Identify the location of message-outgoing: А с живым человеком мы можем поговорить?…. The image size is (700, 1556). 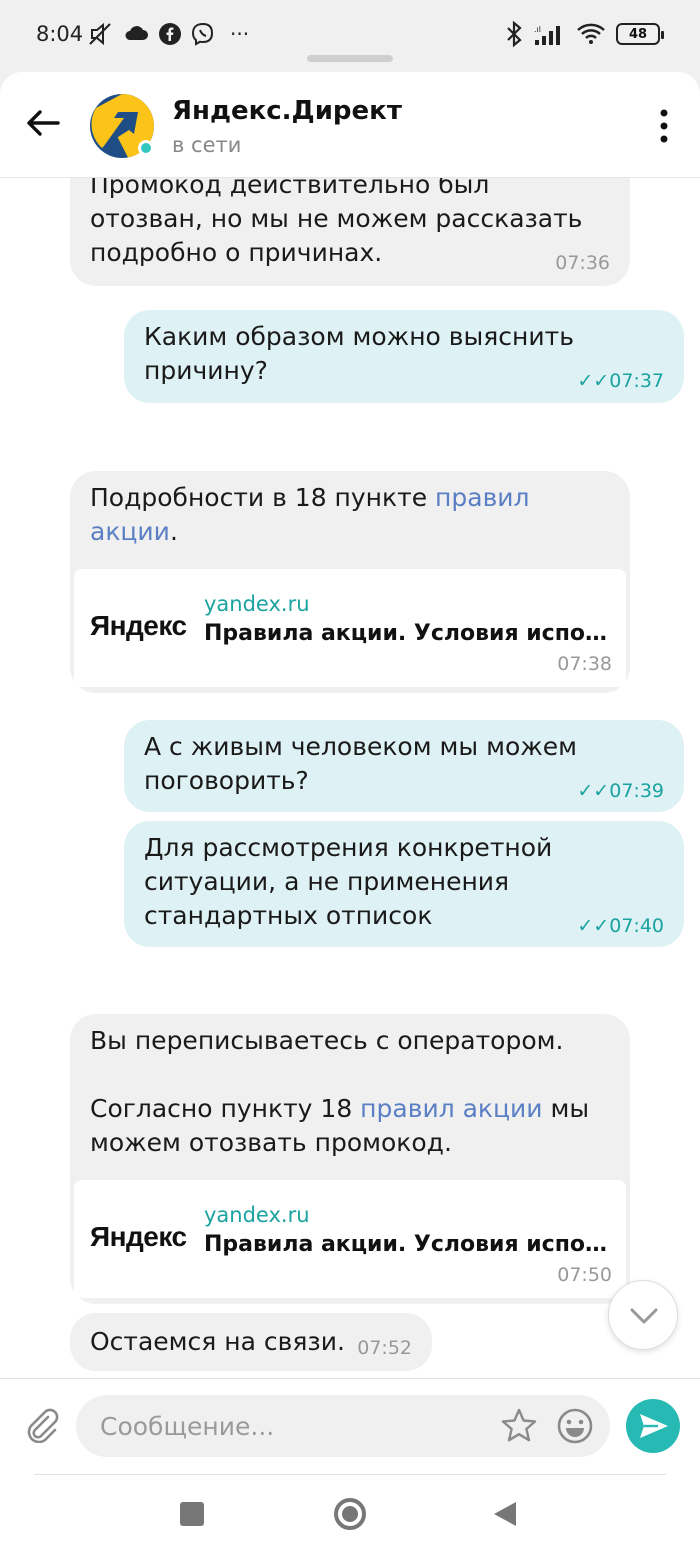
(404, 766).